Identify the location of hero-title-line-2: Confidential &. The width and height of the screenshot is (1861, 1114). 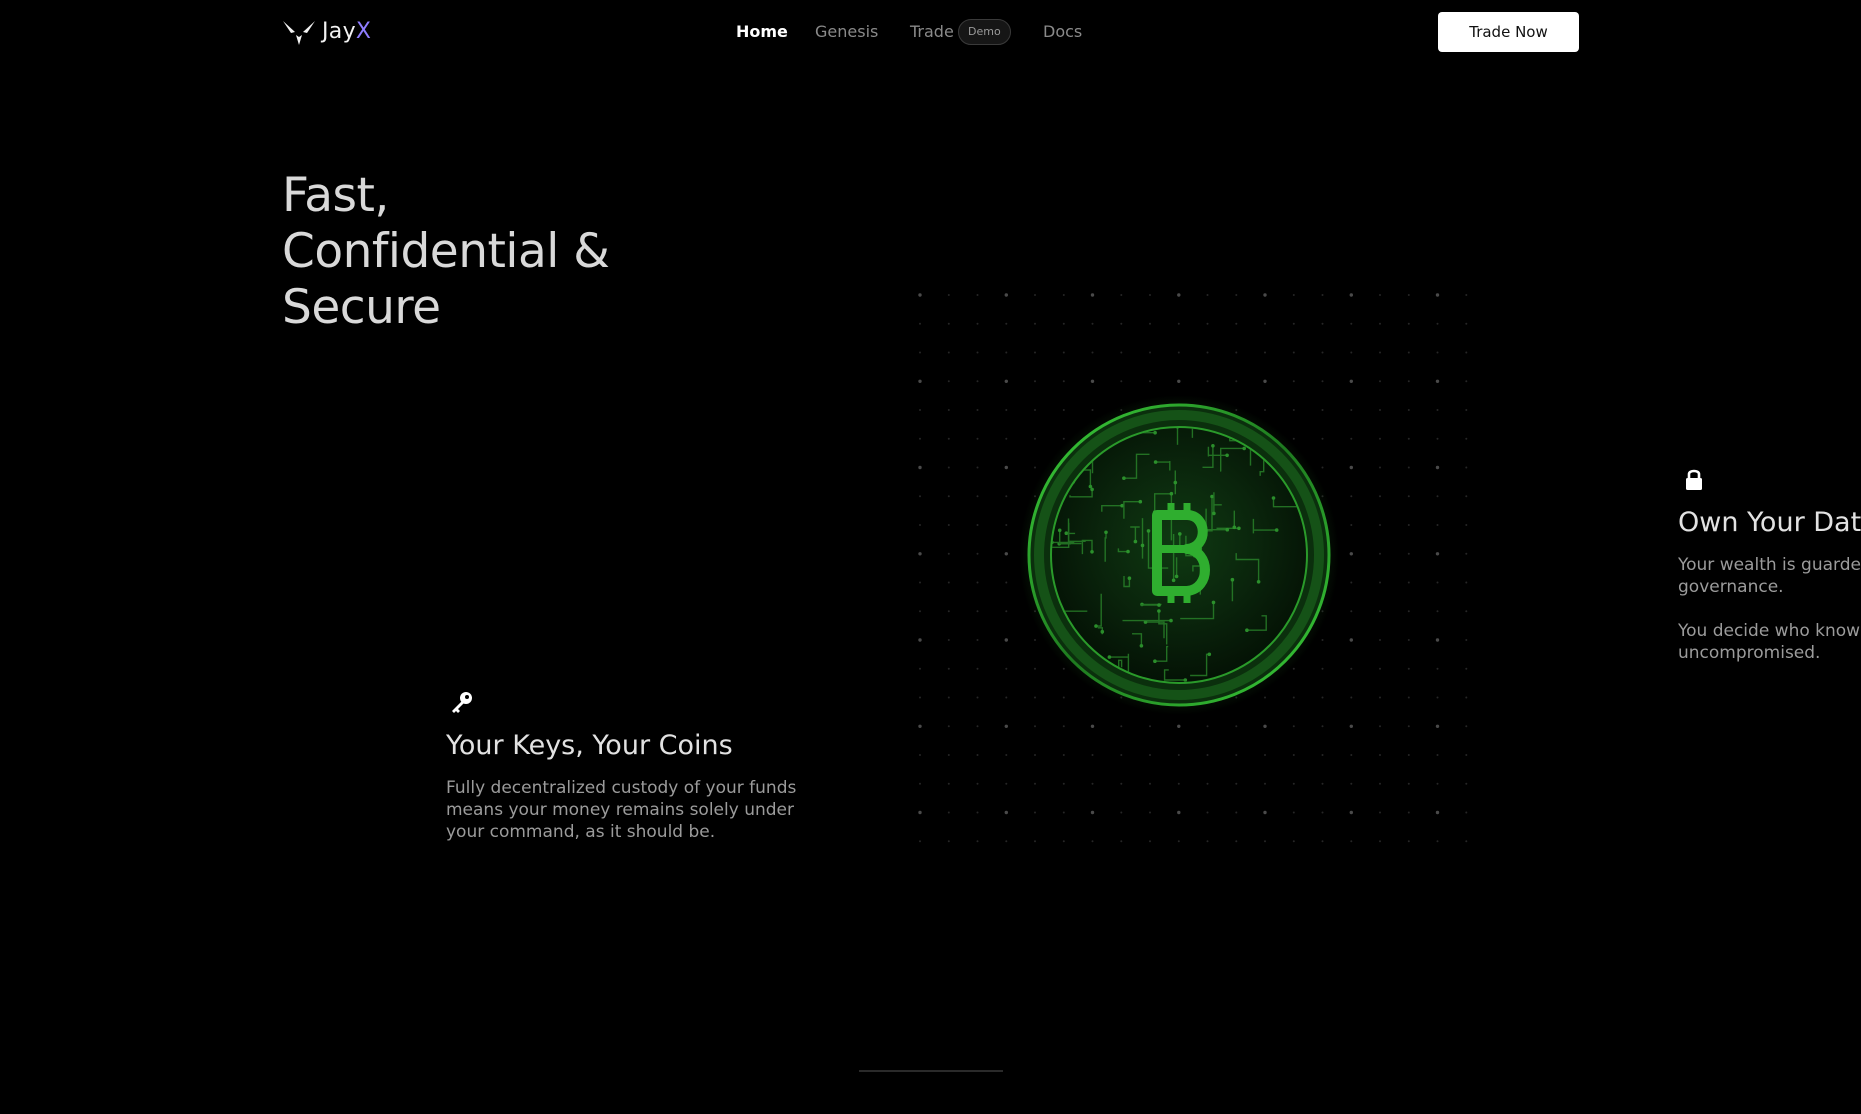
(446, 251).